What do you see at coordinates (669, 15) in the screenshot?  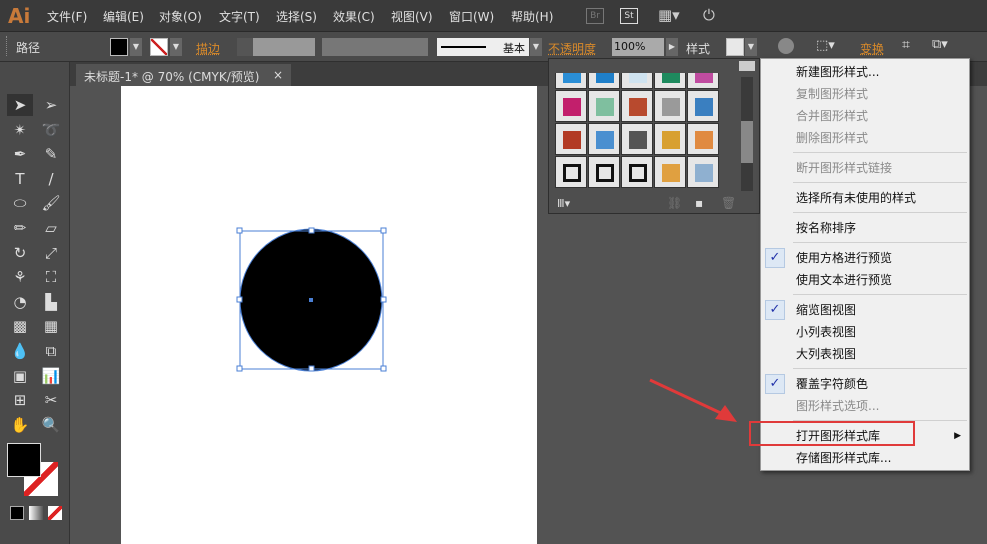 I see `workspace-icon: ▦▾` at bounding box center [669, 15].